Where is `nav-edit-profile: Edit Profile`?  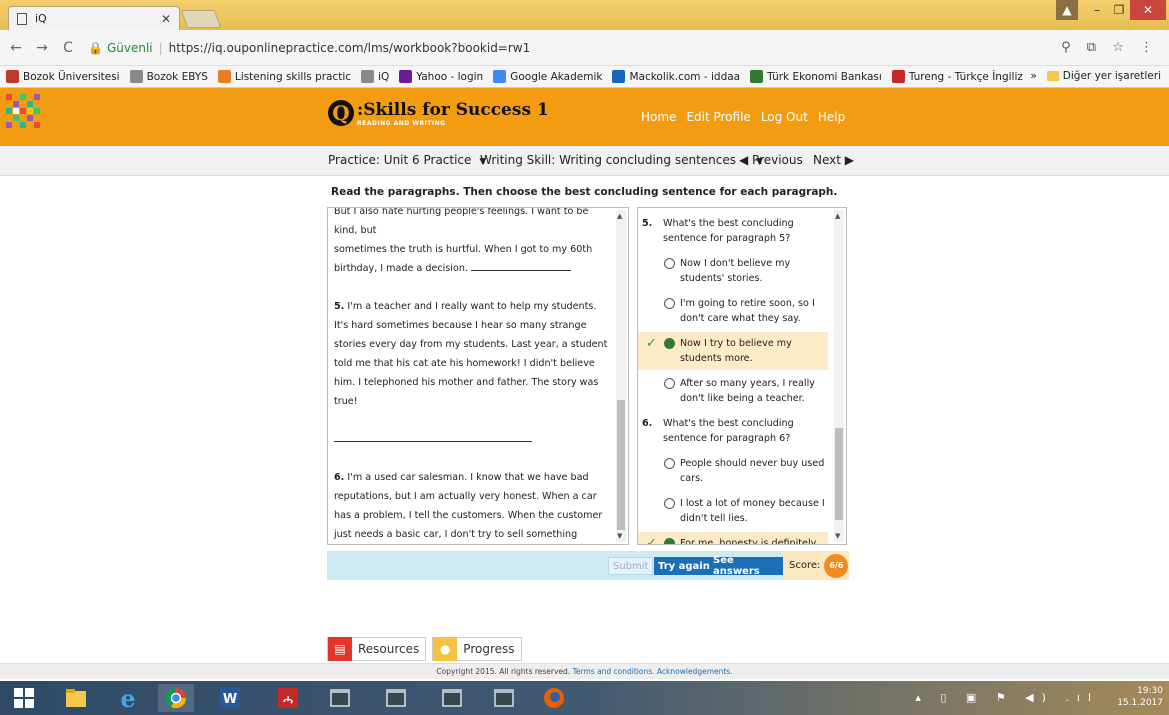
nav-edit-profile: Edit Profile is located at coordinates (718, 117).